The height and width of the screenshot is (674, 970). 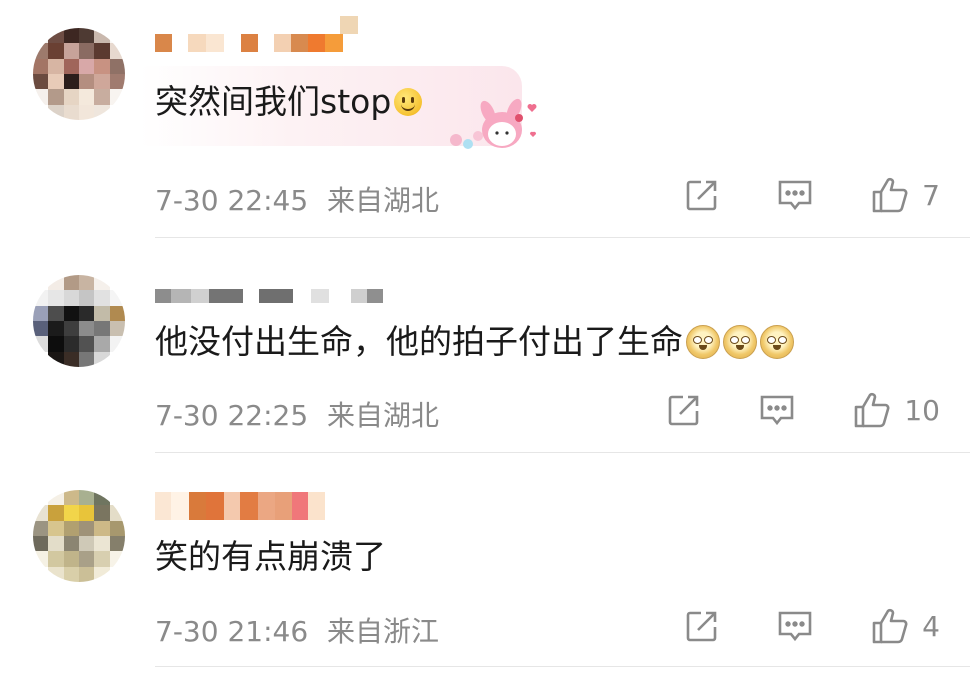 What do you see at coordinates (931, 626) in the screenshot?
I see `like-count: 4` at bounding box center [931, 626].